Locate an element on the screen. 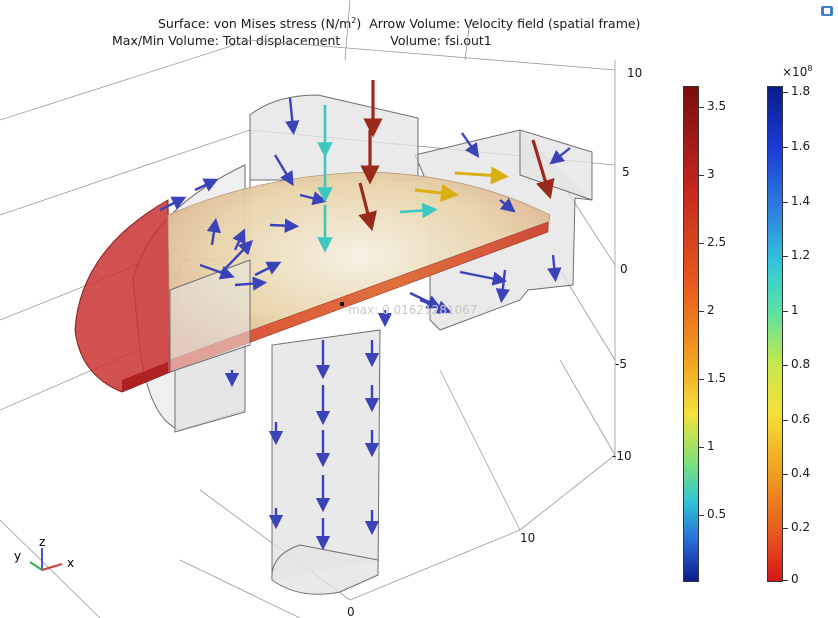  colorbar-tick-label: 3.5 is located at coordinates (717, 106).